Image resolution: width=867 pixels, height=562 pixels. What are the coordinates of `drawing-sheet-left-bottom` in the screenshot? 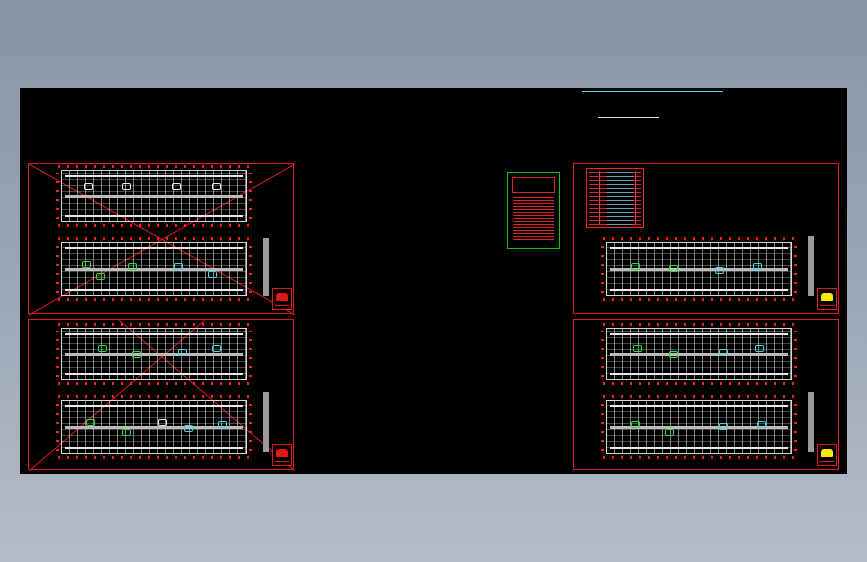 It's located at (161, 395).